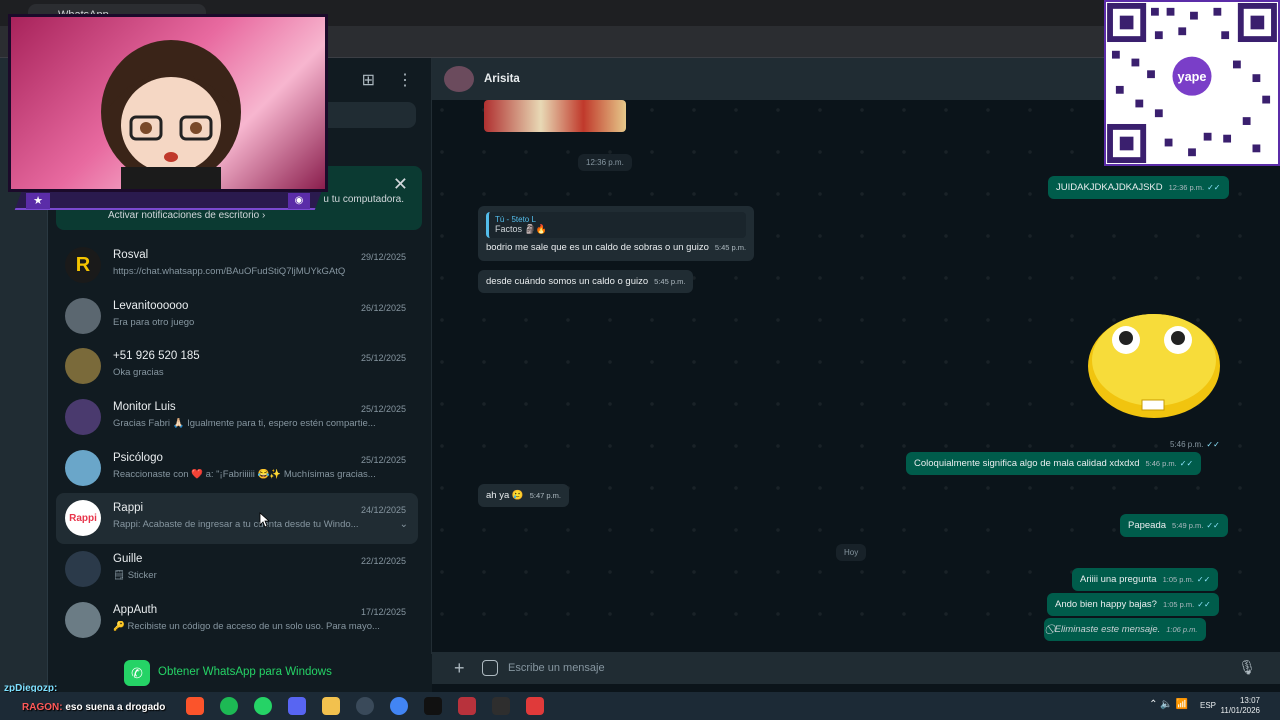  What do you see at coordinates (299, 201) in the screenshot?
I see `badge-icon: ◉` at bounding box center [299, 201].